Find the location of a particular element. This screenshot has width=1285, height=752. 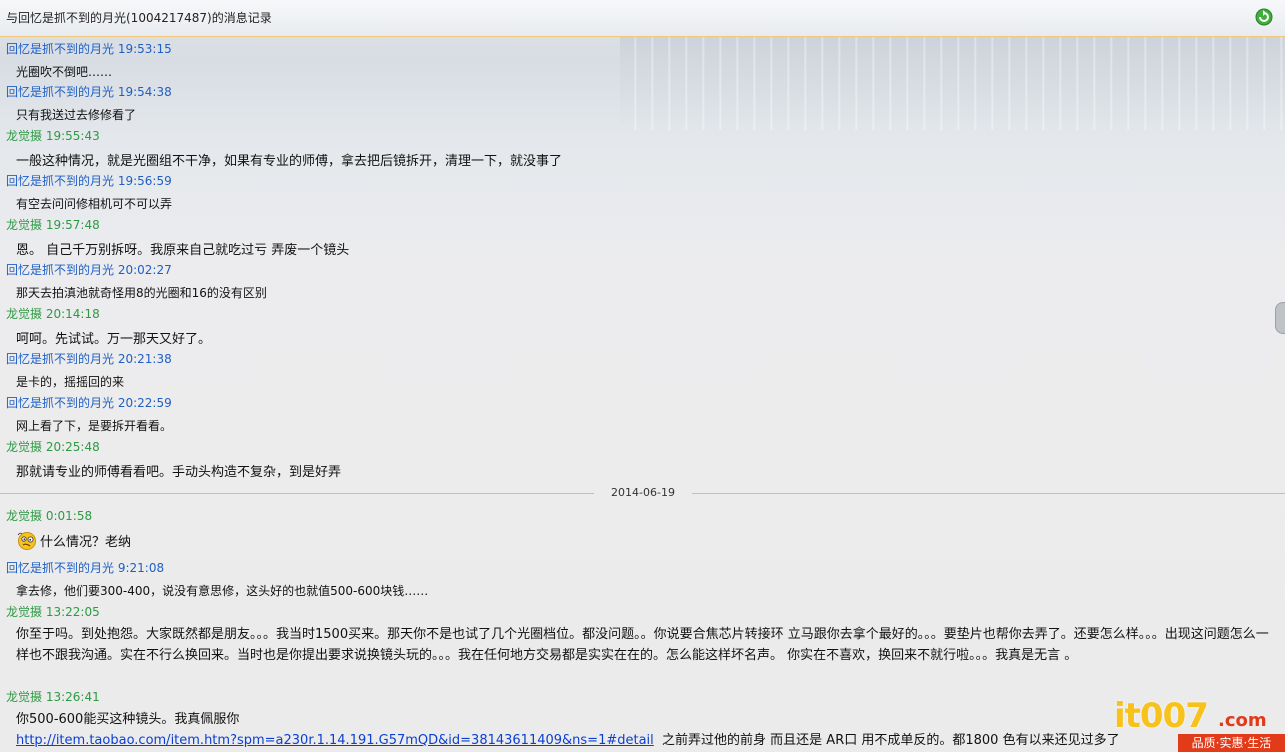

message-text: 网上看了下，是要拆开看看。 is located at coordinates (94, 426).